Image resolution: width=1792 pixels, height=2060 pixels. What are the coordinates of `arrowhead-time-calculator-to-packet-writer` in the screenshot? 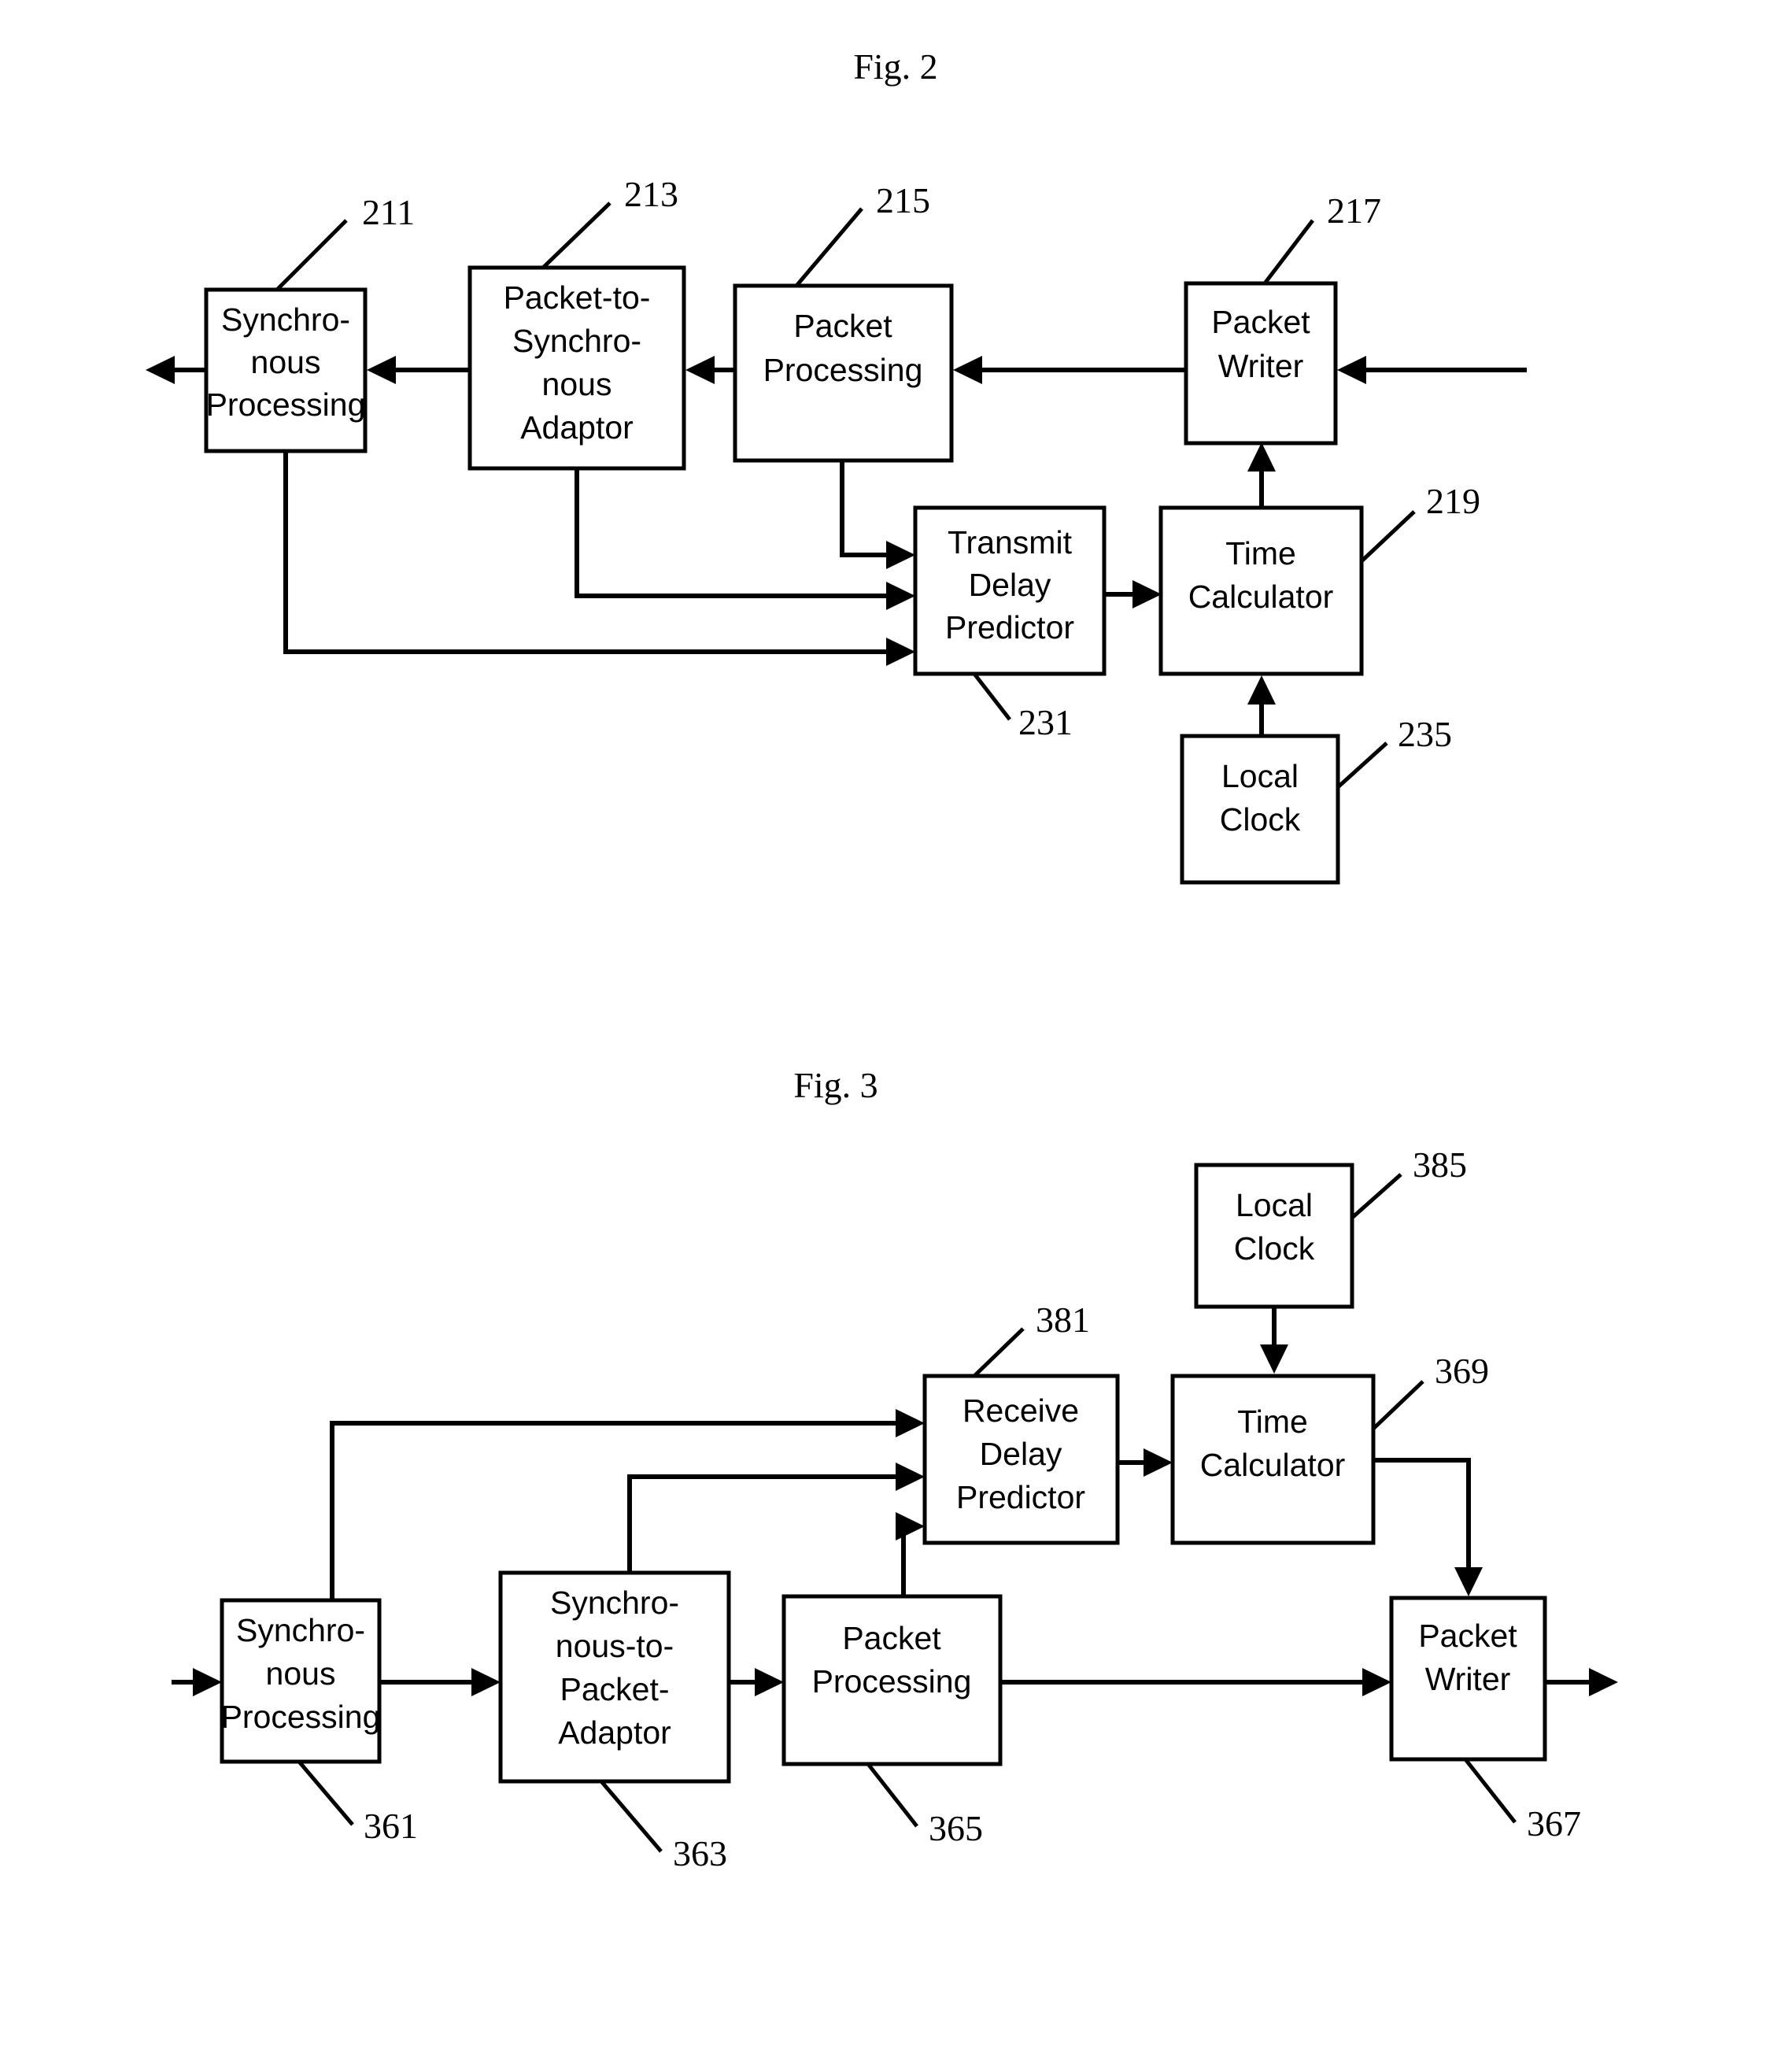 It's located at (1261, 457).